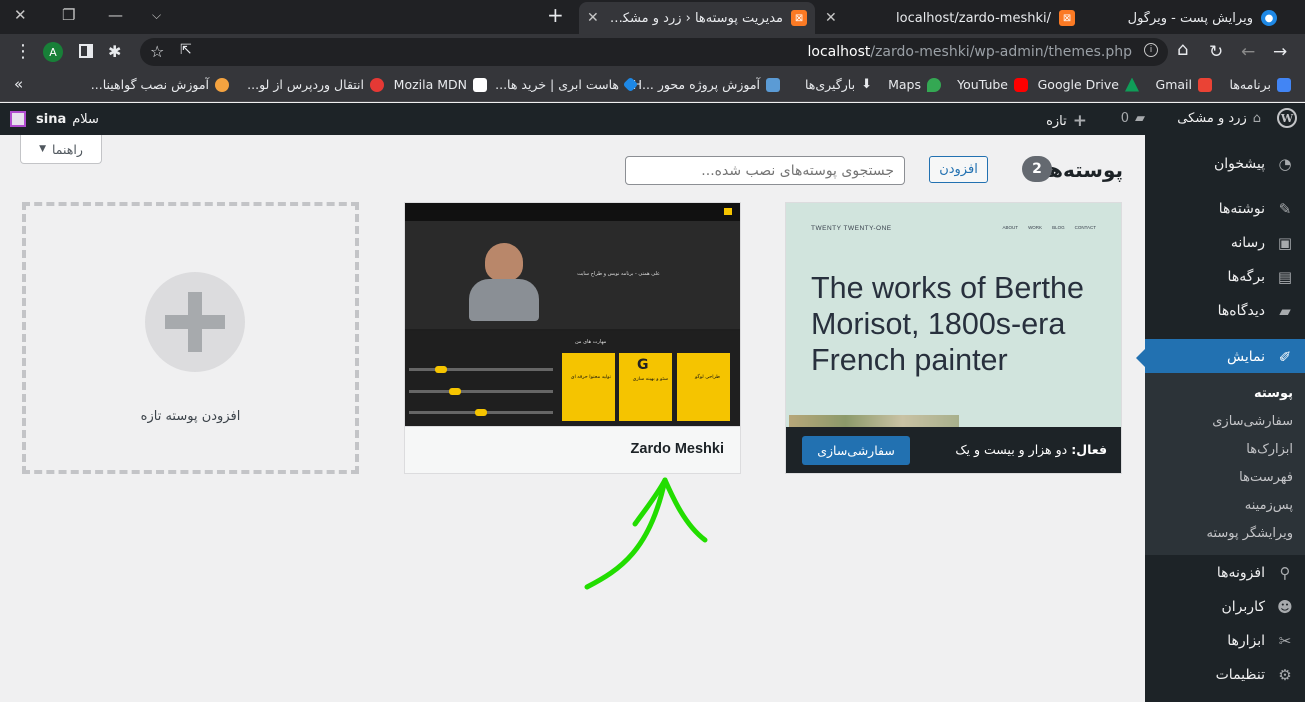  Describe the element at coordinates (1225, 573) in the screenshot. I see `menu-plugins: ⚲ افزونه‌ها` at that location.